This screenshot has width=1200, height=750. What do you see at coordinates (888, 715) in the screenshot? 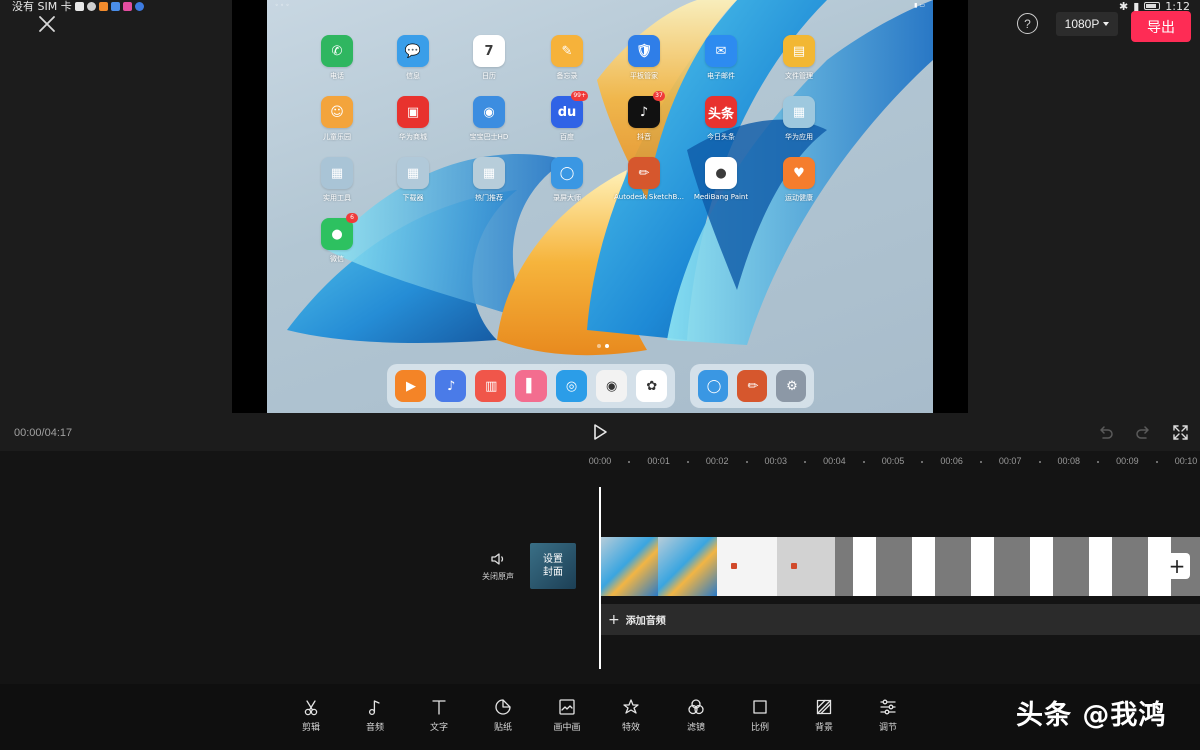
I see `toolbar-item-10: 调节` at bounding box center [888, 715].